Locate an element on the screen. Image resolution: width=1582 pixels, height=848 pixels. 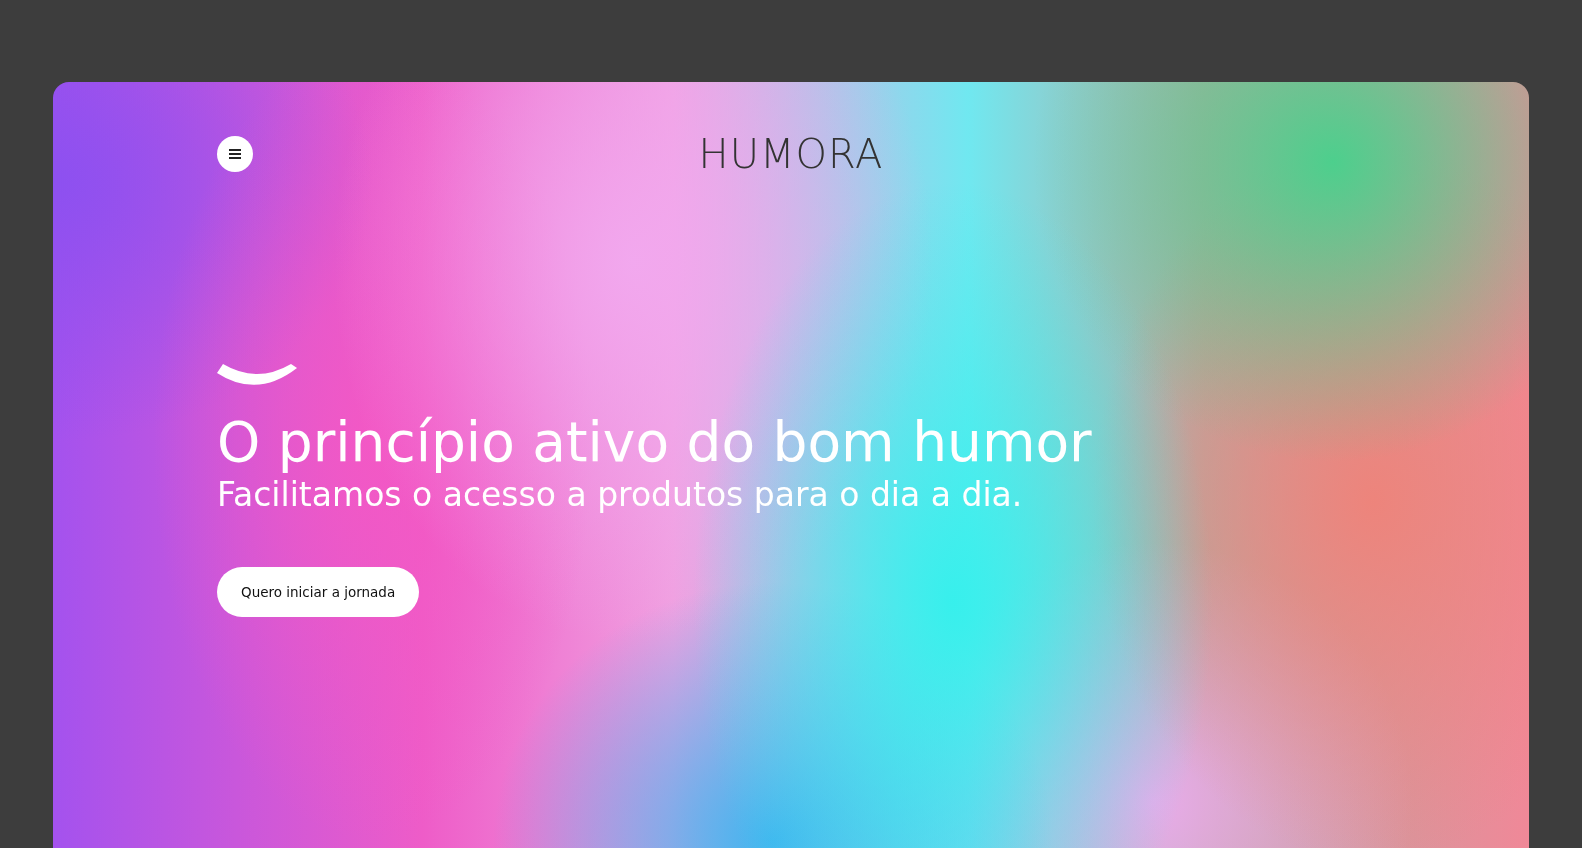
hero-subtitle: Facilitamos o acesso a produtos para o dia a dia. is located at coordinates (620, 495).